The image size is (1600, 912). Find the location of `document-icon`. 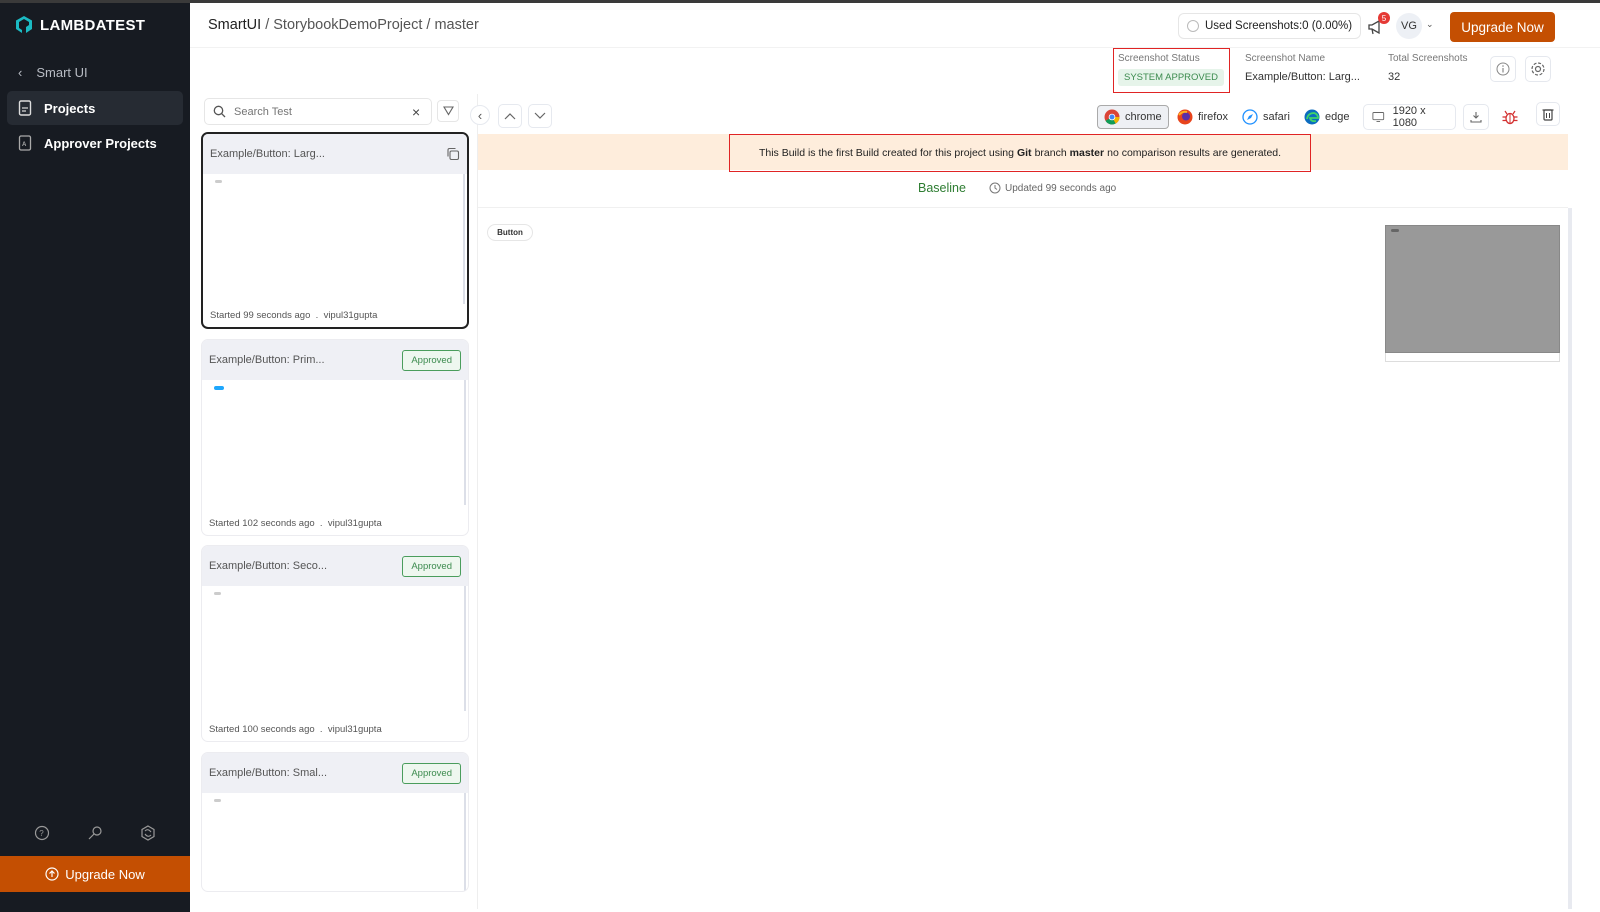

document-icon is located at coordinates (25, 108).